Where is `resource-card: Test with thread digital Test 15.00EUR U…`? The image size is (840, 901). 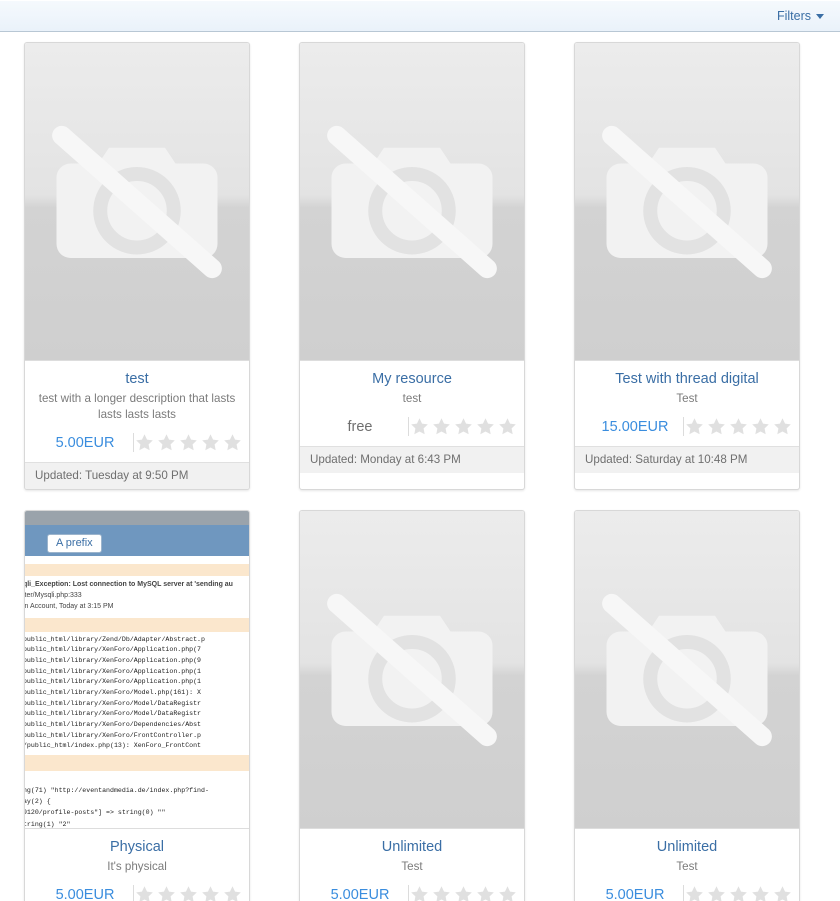
resource-card: Test with thread digital Test 15.00EUR U… is located at coordinates (687, 266).